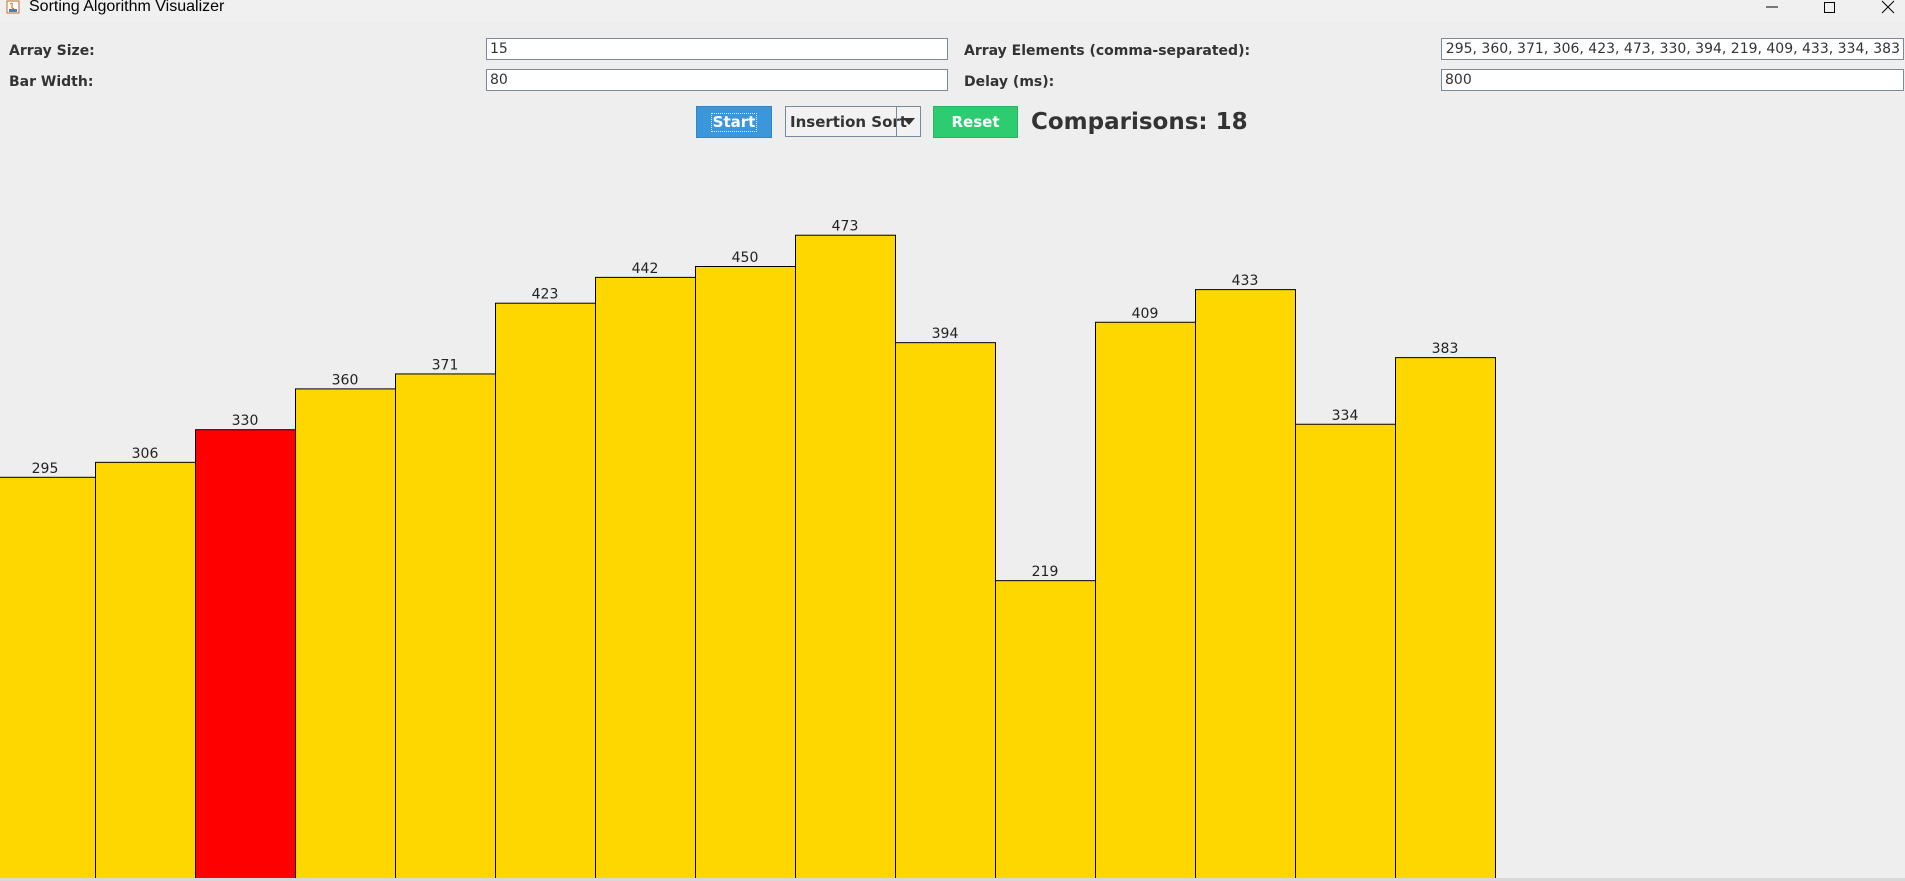 The height and width of the screenshot is (881, 1905). I want to click on chevron-down-icon, so click(908, 121).